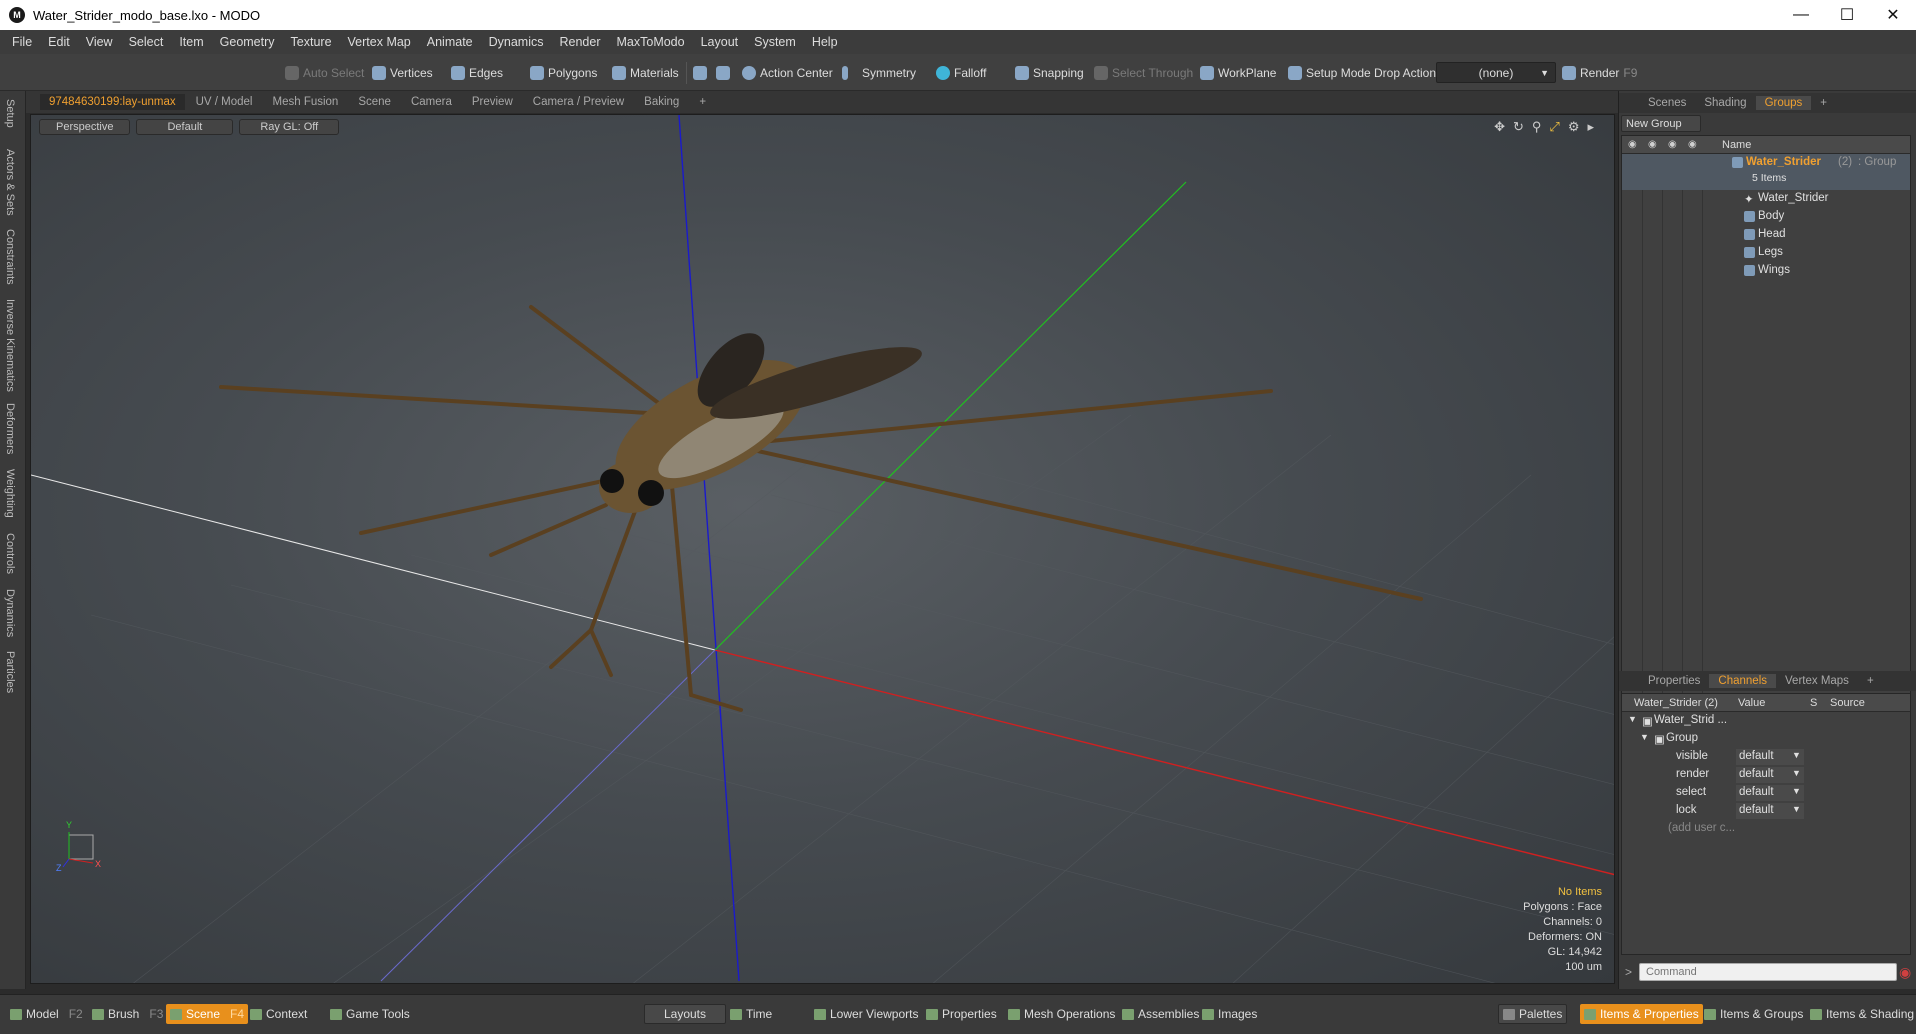 The width and height of the screenshot is (1916, 1034). I want to click on gear-icon: ⚙, so click(1574, 127).